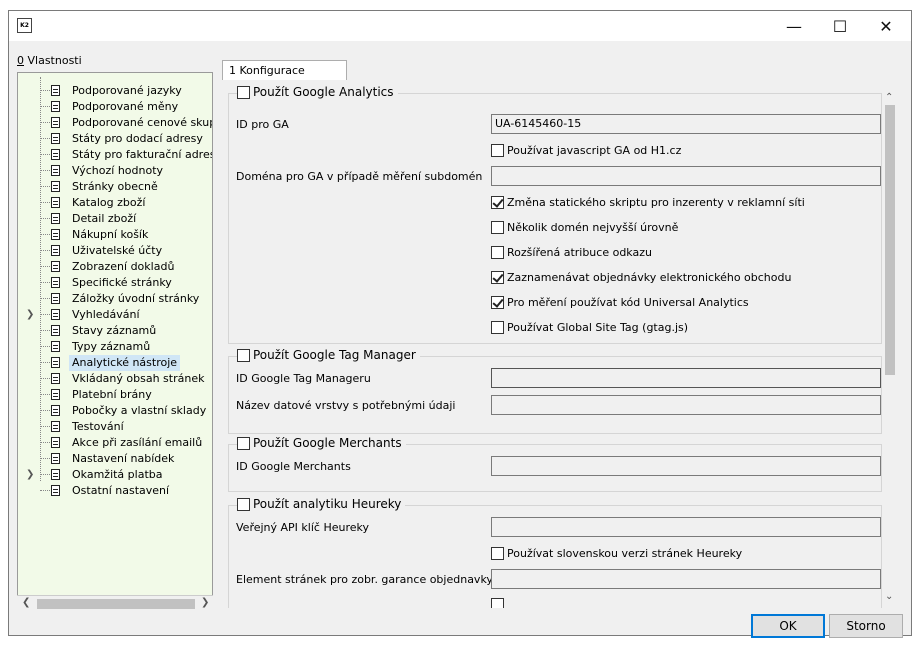  What do you see at coordinates (866, 626) in the screenshot?
I see `cancel-button: Storno` at bounding box center [866, 626].